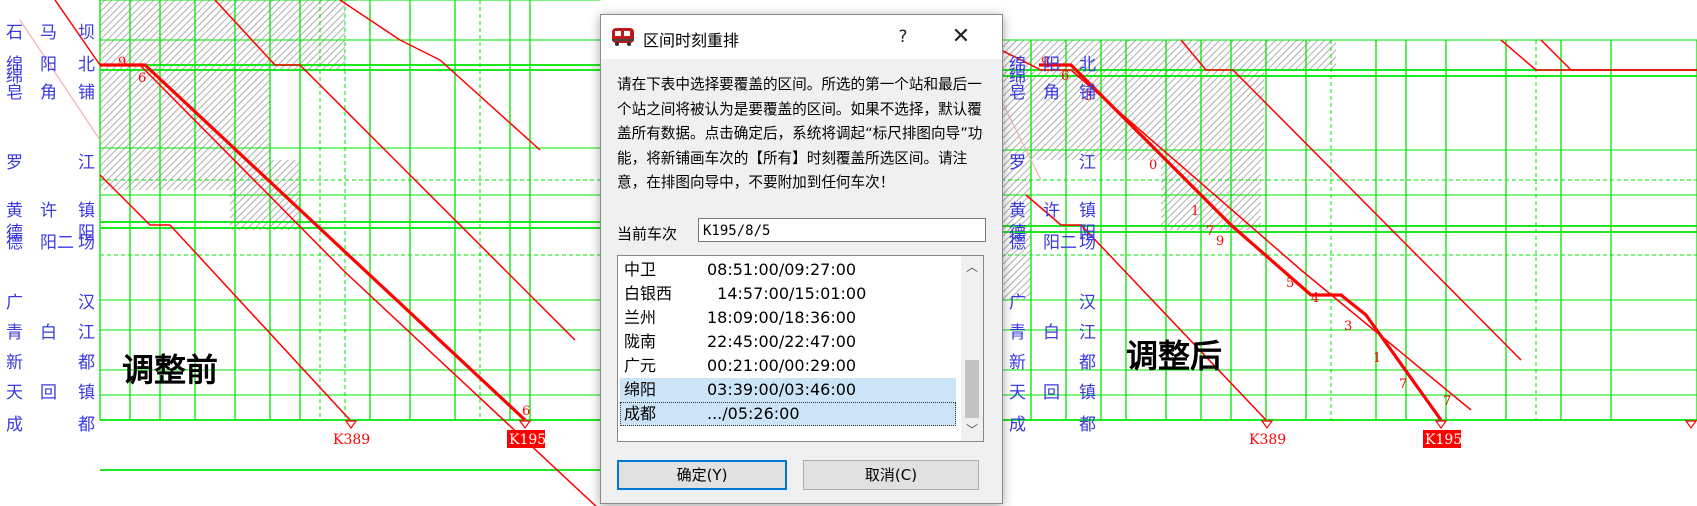 Image resolution: width=1697 pixels, height=506 pixels. Describe the element at coordinates (640, 269) in the screenshot. I see `list-item-station: 中卫` at that location.